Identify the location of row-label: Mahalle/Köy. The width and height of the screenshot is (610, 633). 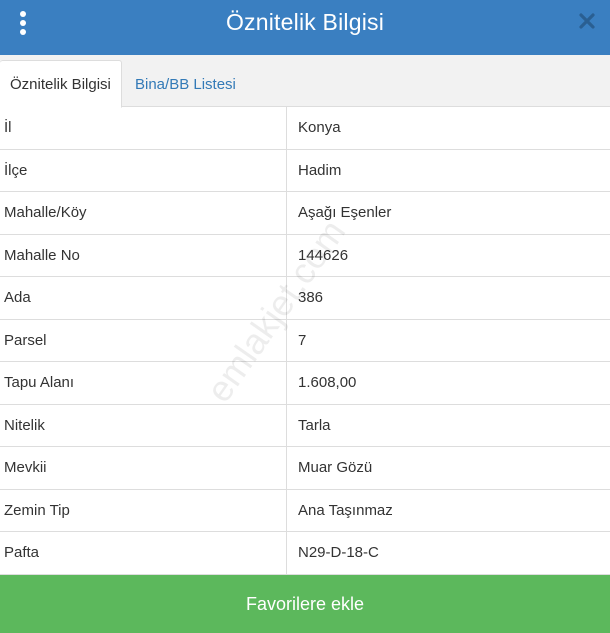
(143, 213).